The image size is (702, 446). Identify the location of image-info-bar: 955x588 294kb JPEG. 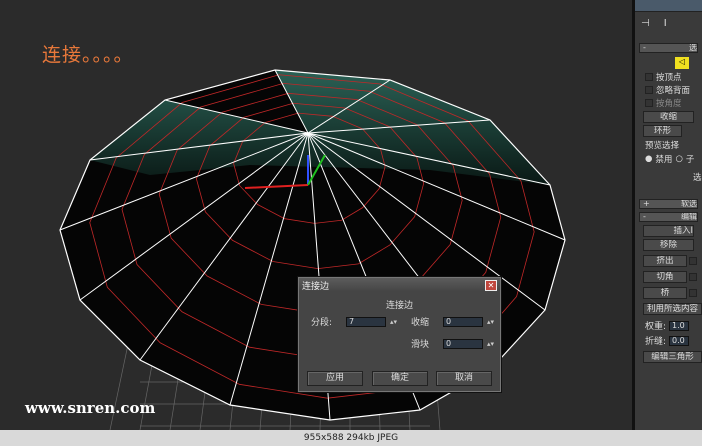
(351, 438).